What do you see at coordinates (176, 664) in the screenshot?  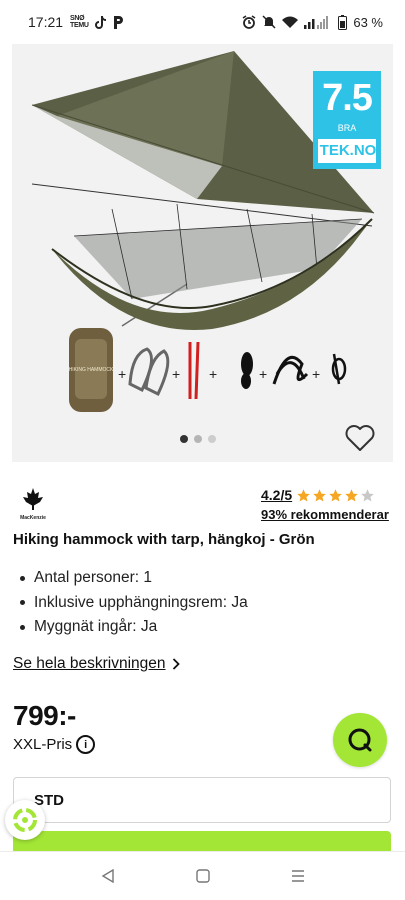 I see `chevron-right-icon` at bounding box center [176, 664].